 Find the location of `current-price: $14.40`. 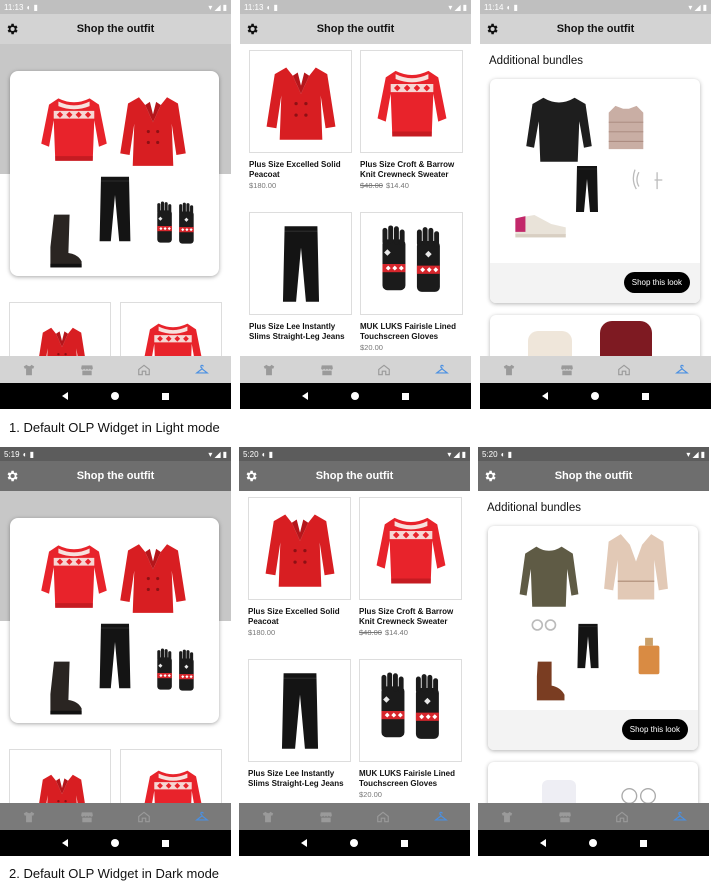

current-price: $14.40 is located at coordinates (397, 185).